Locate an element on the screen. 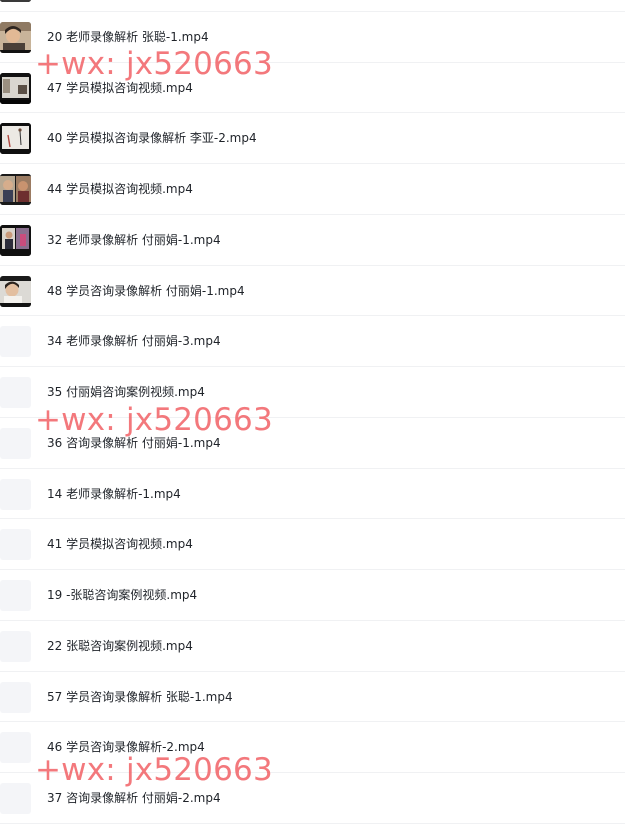  file-row: 34 老师录像解析 付丽娟-3.mp4 is located at coordinates (312, 341).